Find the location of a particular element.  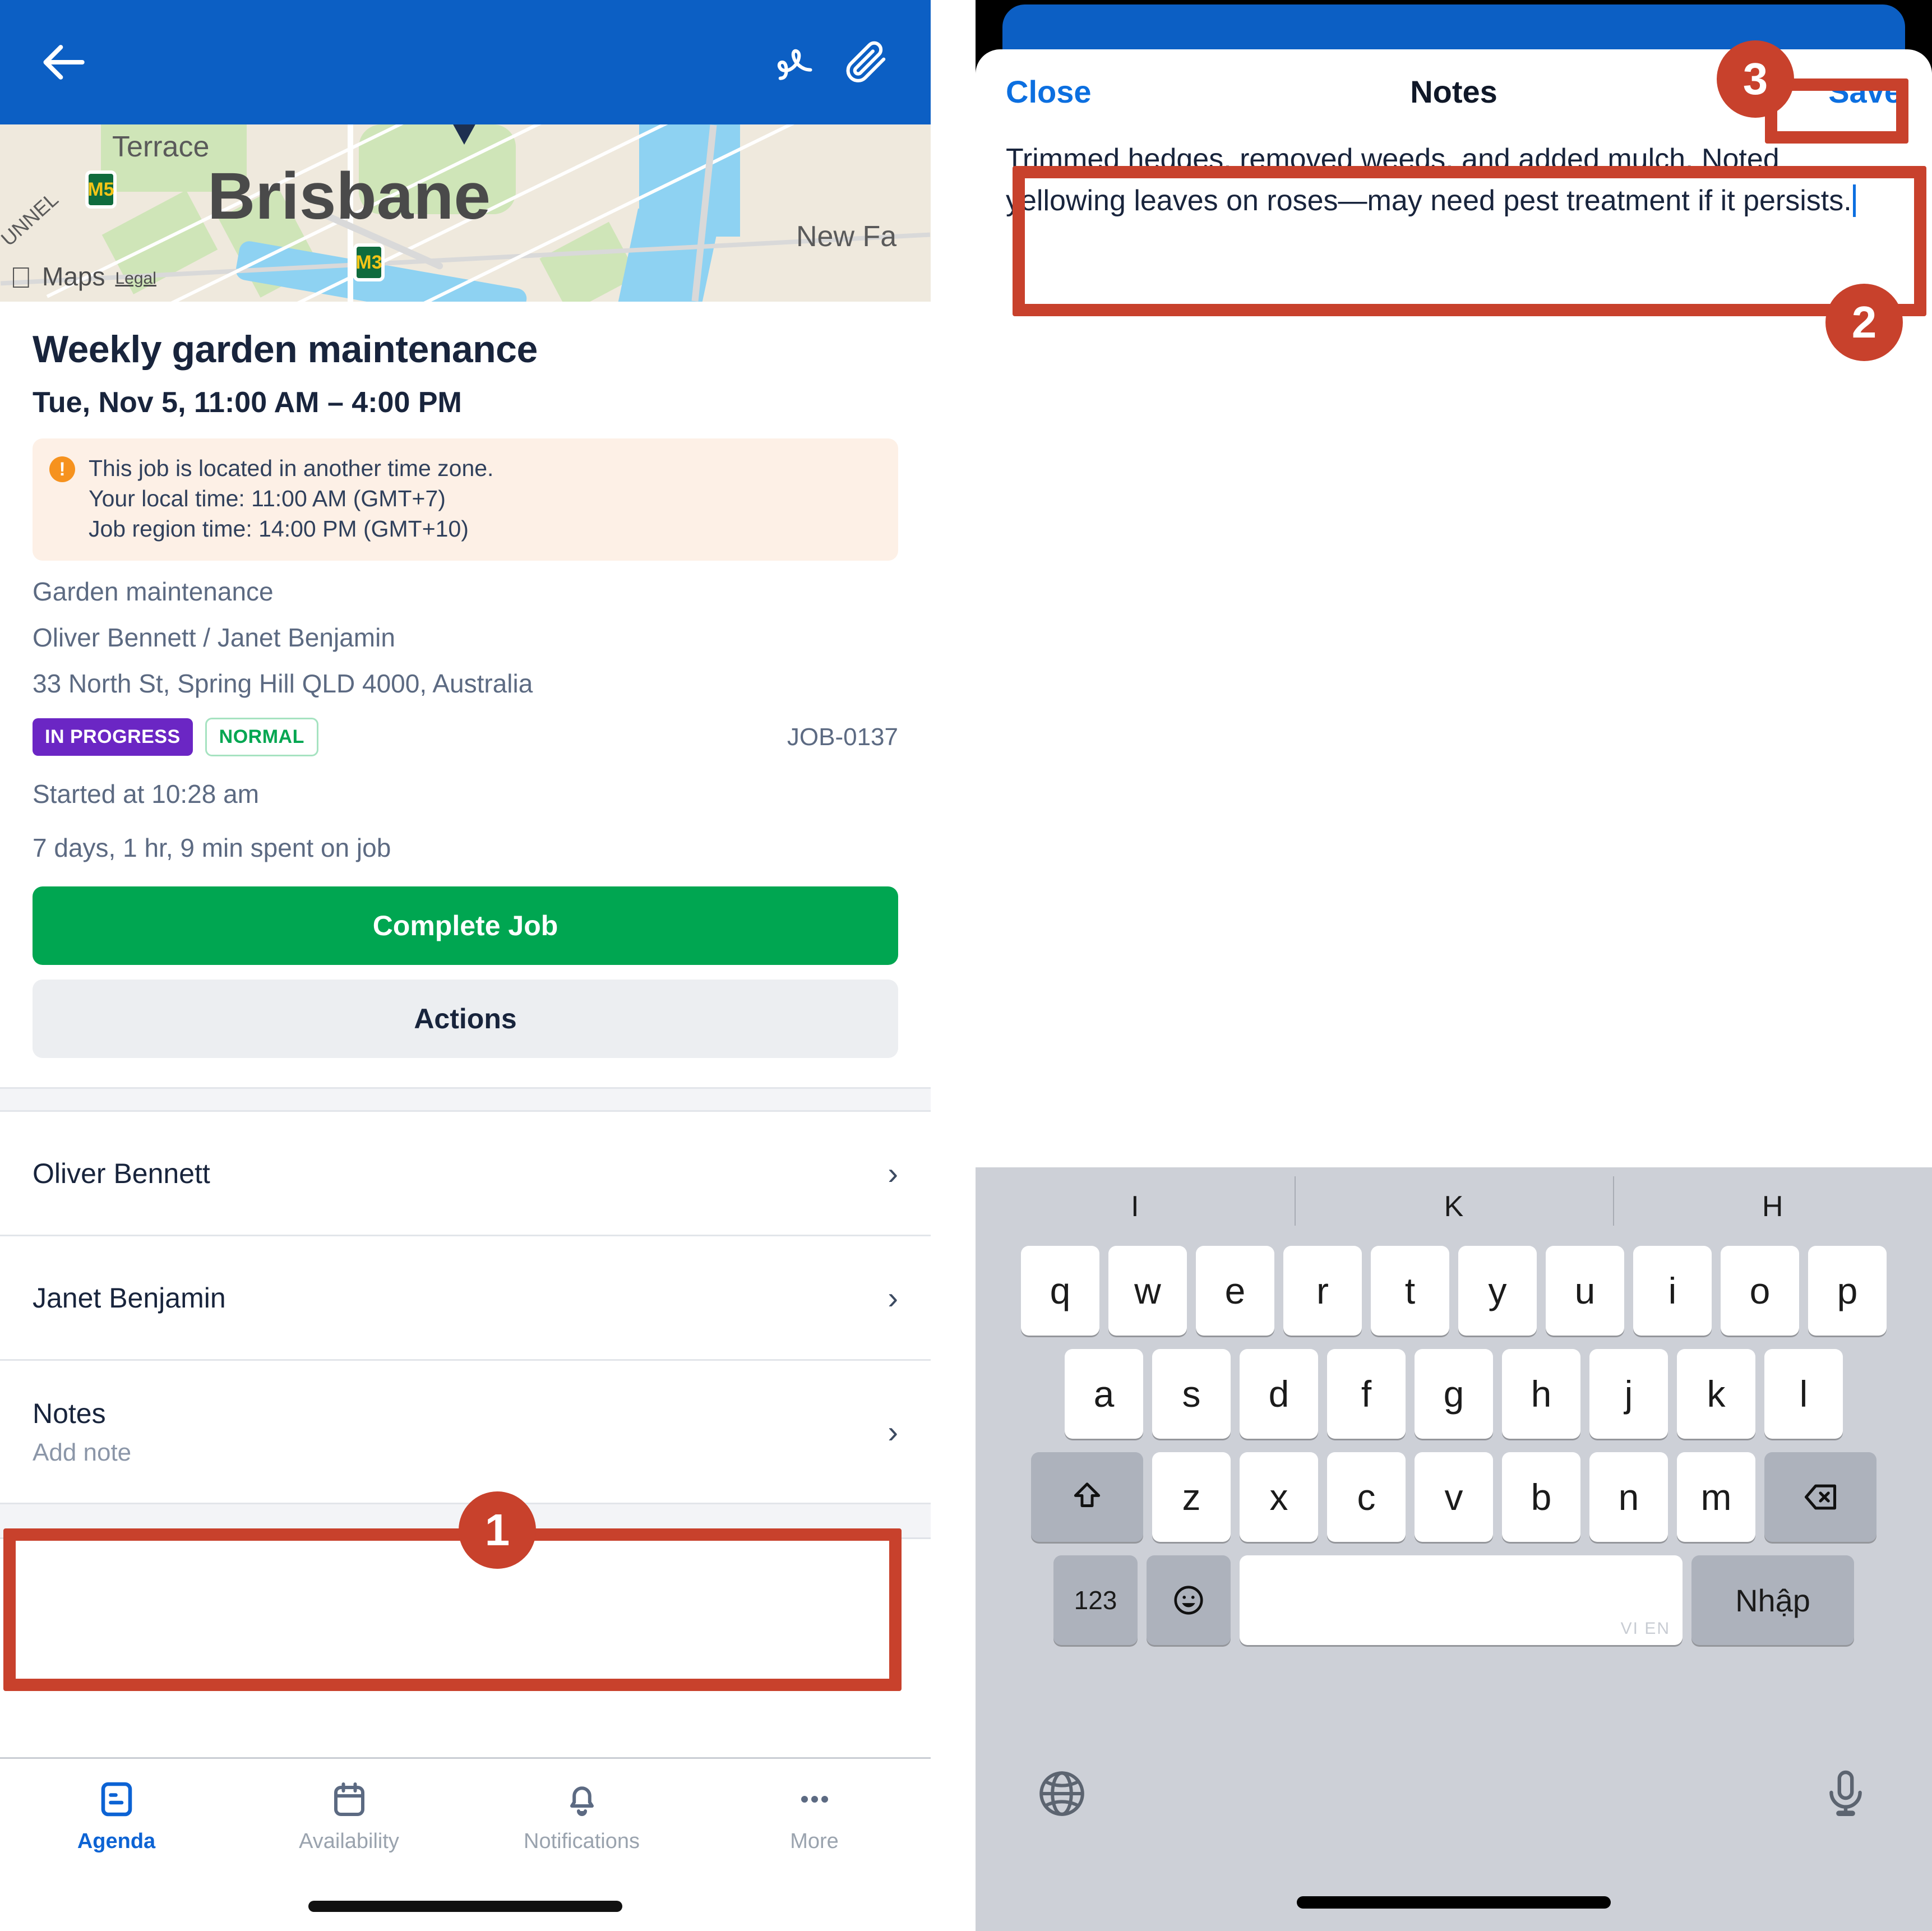

shift-icon is located at coordinates (1087, 1497).